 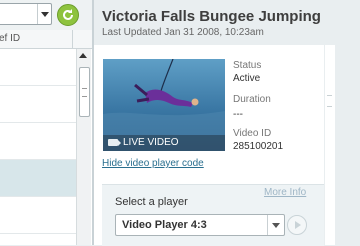 I want to click on duration-value: ---, so click(x=238, y=114).